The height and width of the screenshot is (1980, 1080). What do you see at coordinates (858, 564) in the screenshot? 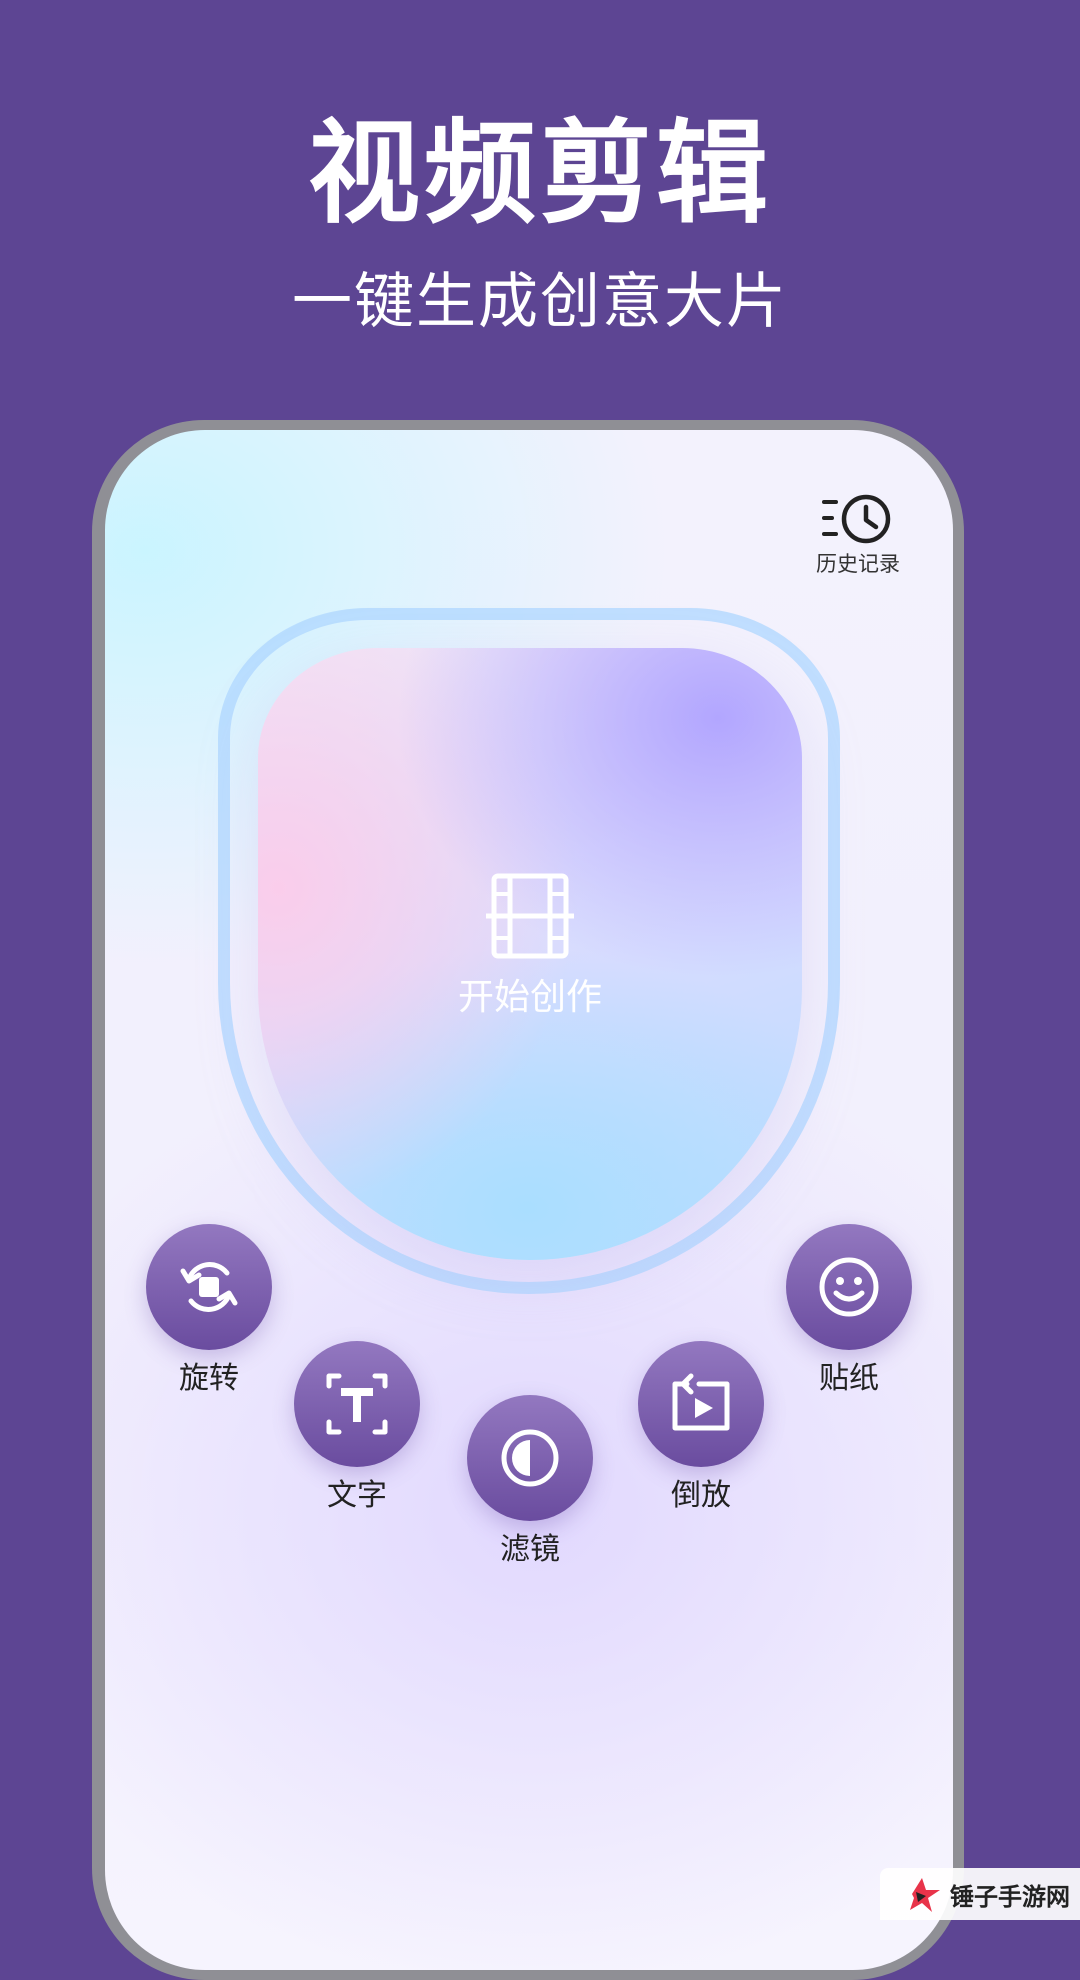
I see `history-label: 历史记录` at bounding box center [858, 564].